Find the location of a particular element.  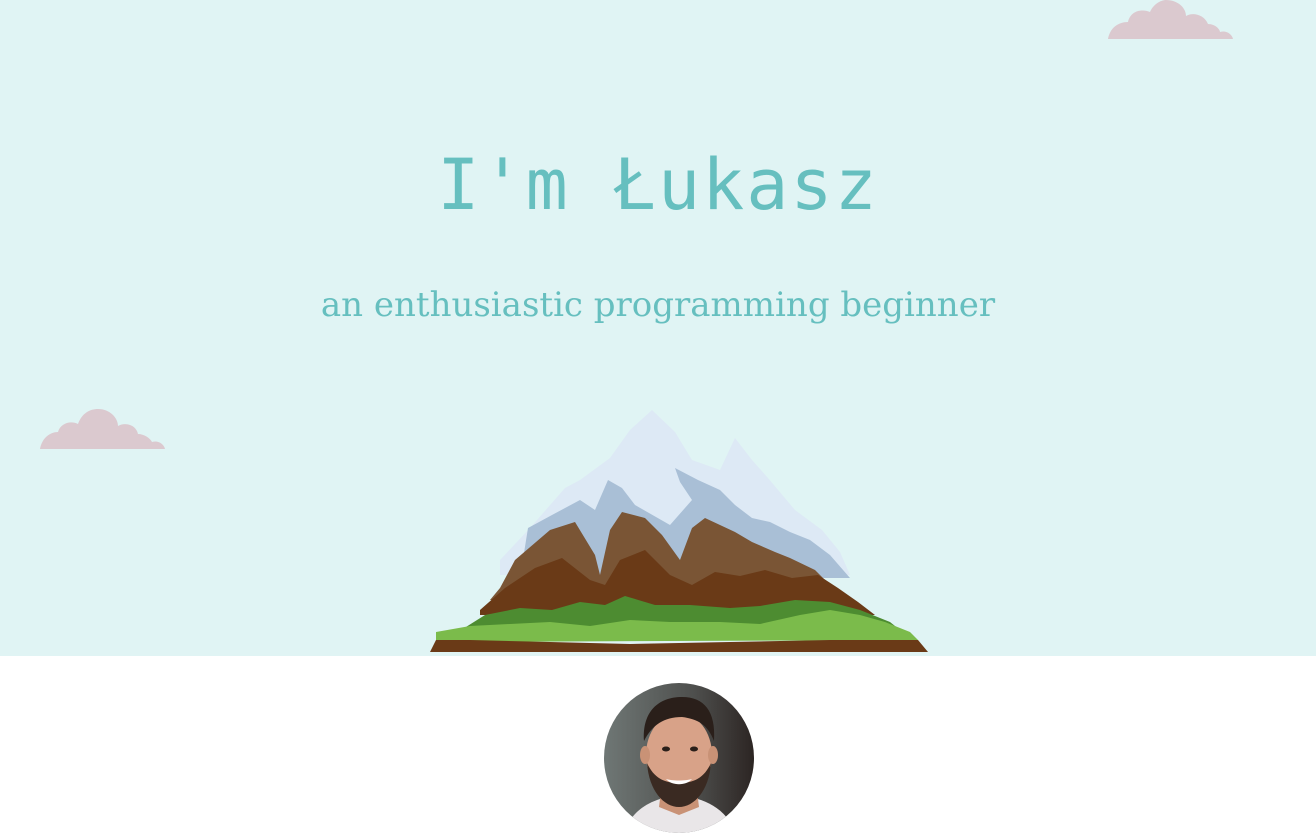

hero-subtitle: an enthusiastic programming beginner is located at coordinates (658, 305).